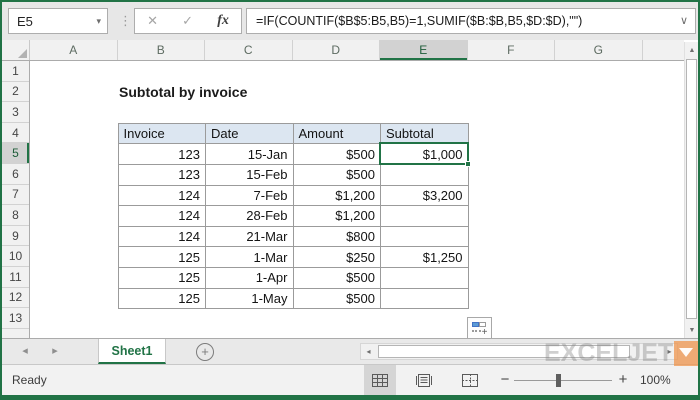  What do you see at coordinates (691, 330) in the screenshot?
I see `scroll-down-icon: ▼` at bounding box center [691, 330].